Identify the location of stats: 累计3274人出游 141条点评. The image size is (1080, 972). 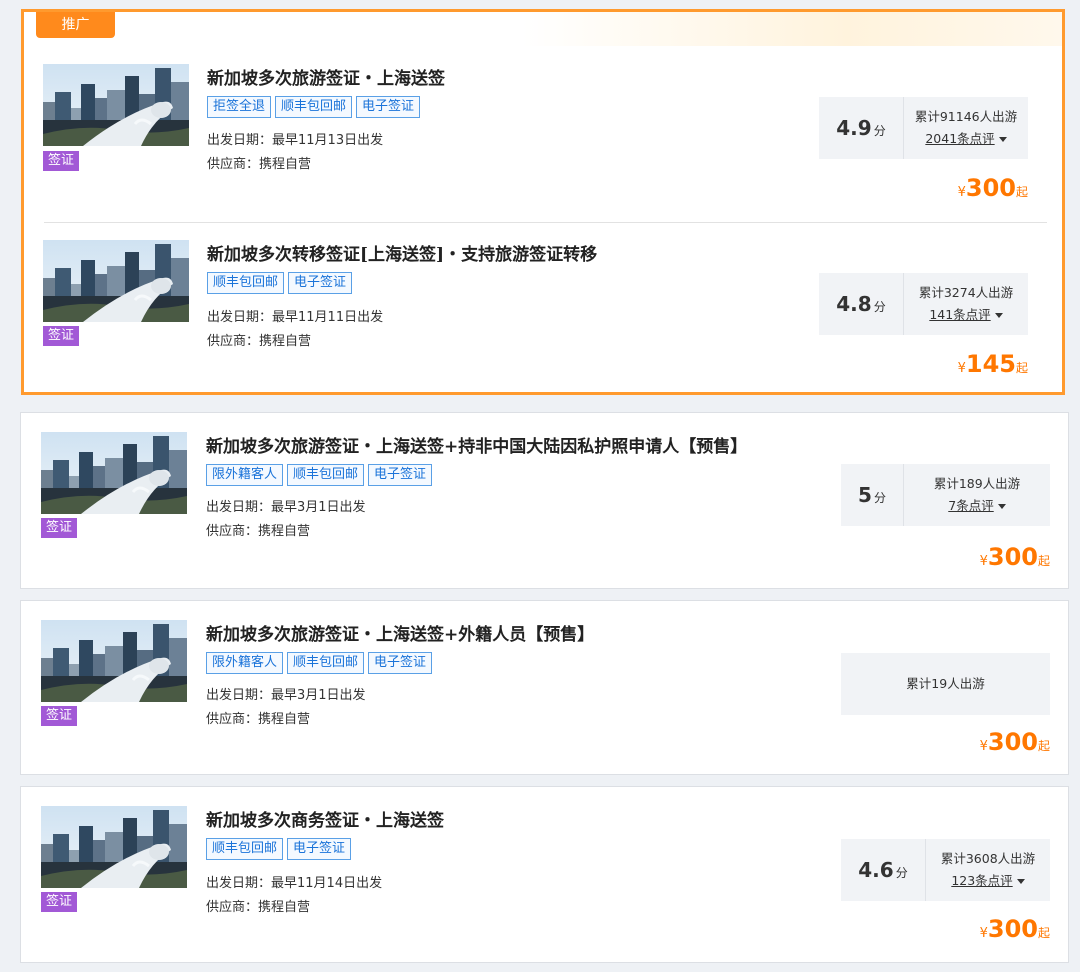
(966, 304).